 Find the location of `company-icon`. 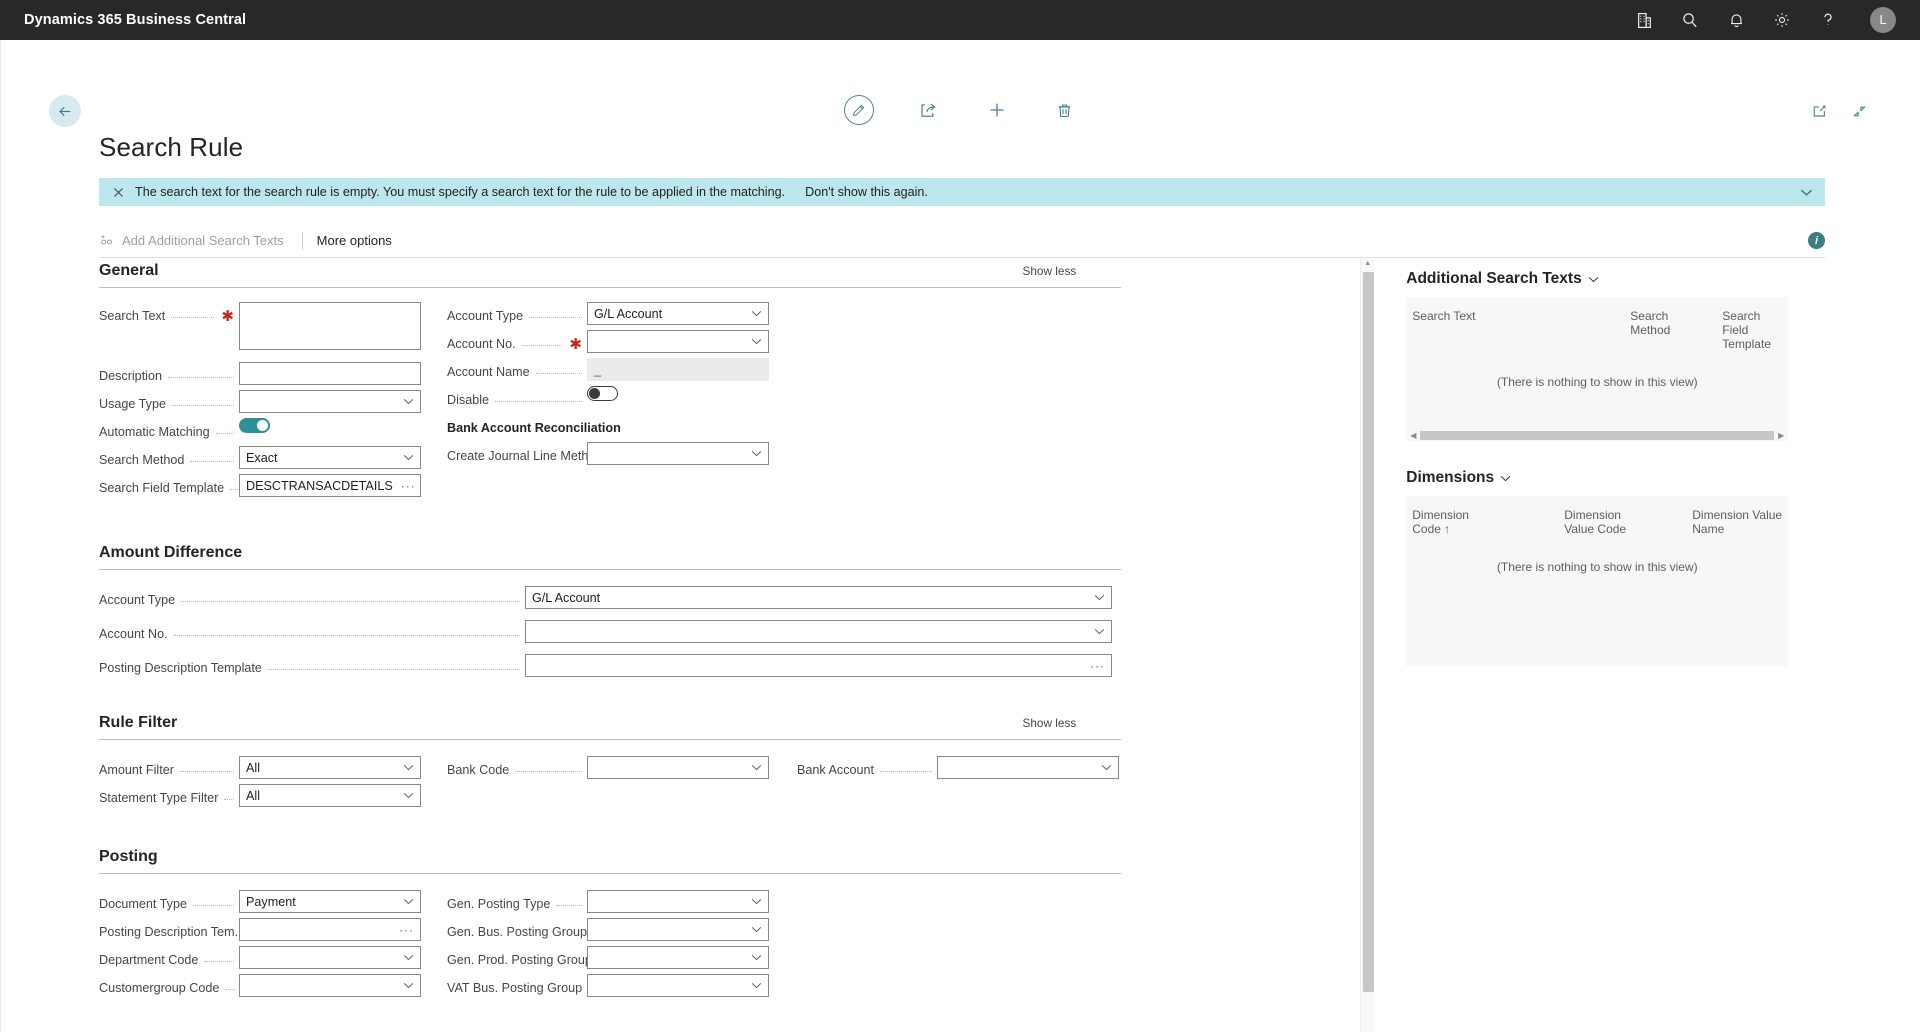

company-icon is located at coordinates (1644, 20).